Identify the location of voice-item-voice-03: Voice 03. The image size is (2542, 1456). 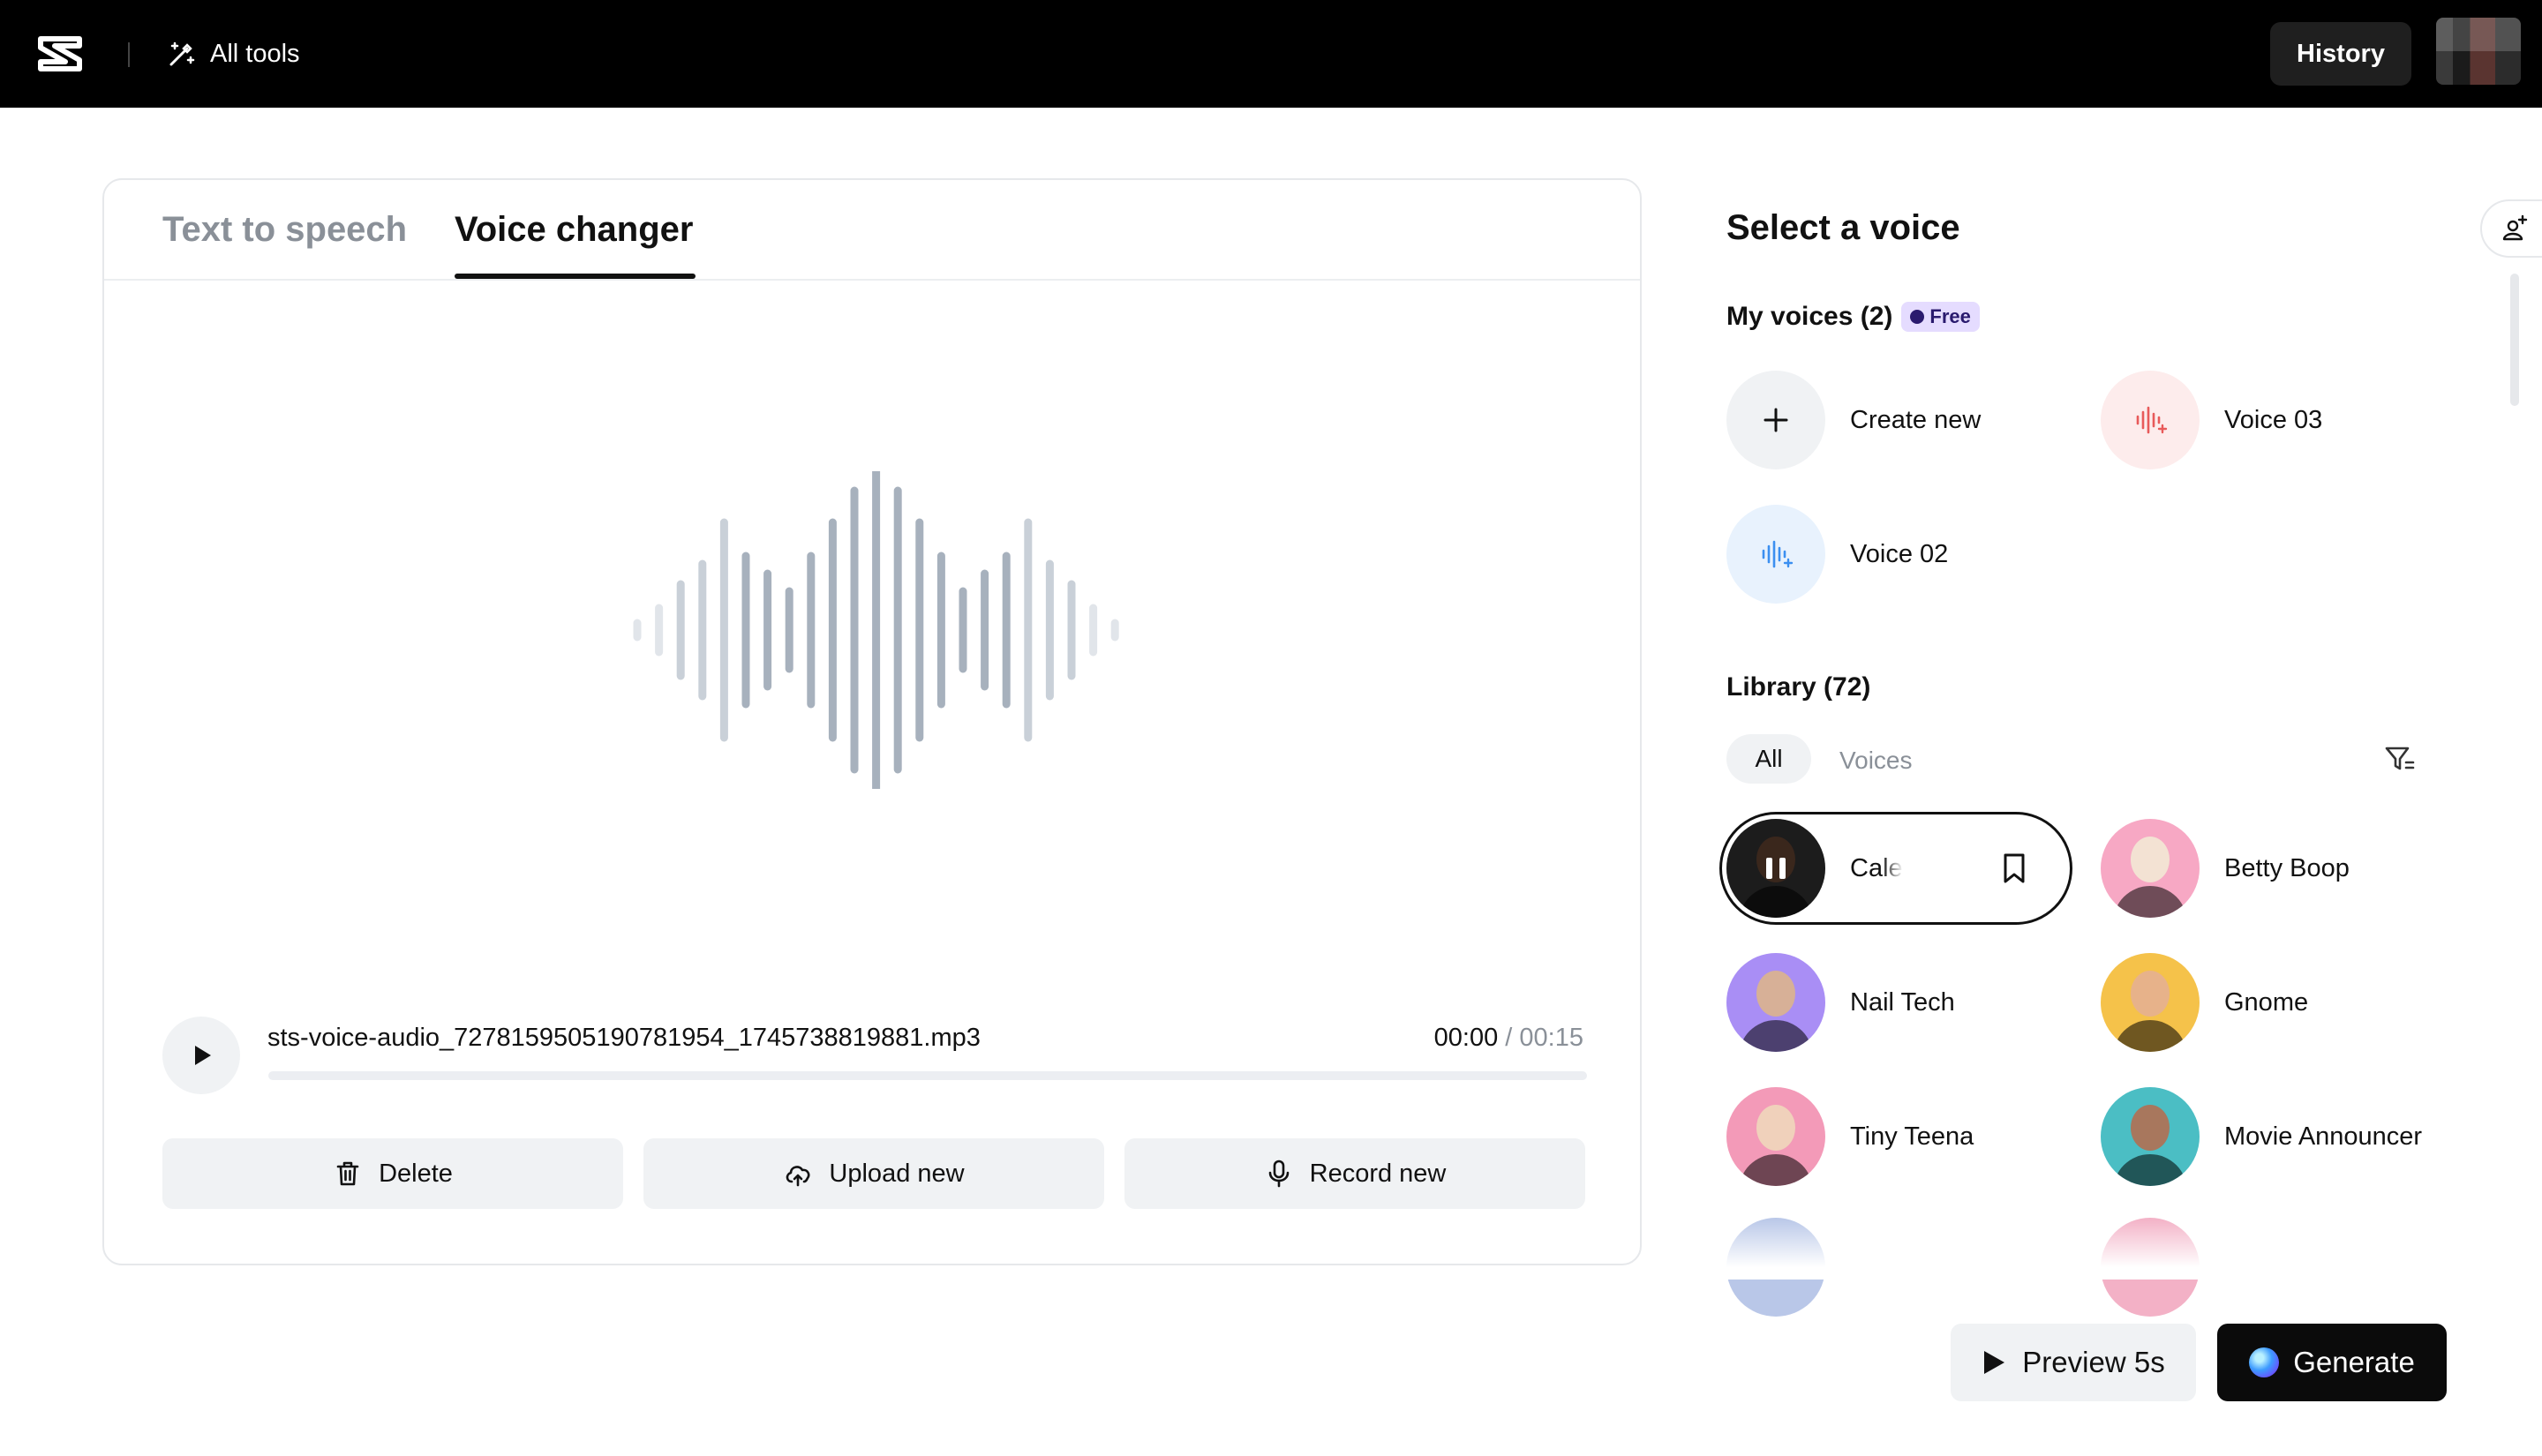
(2212, 420).